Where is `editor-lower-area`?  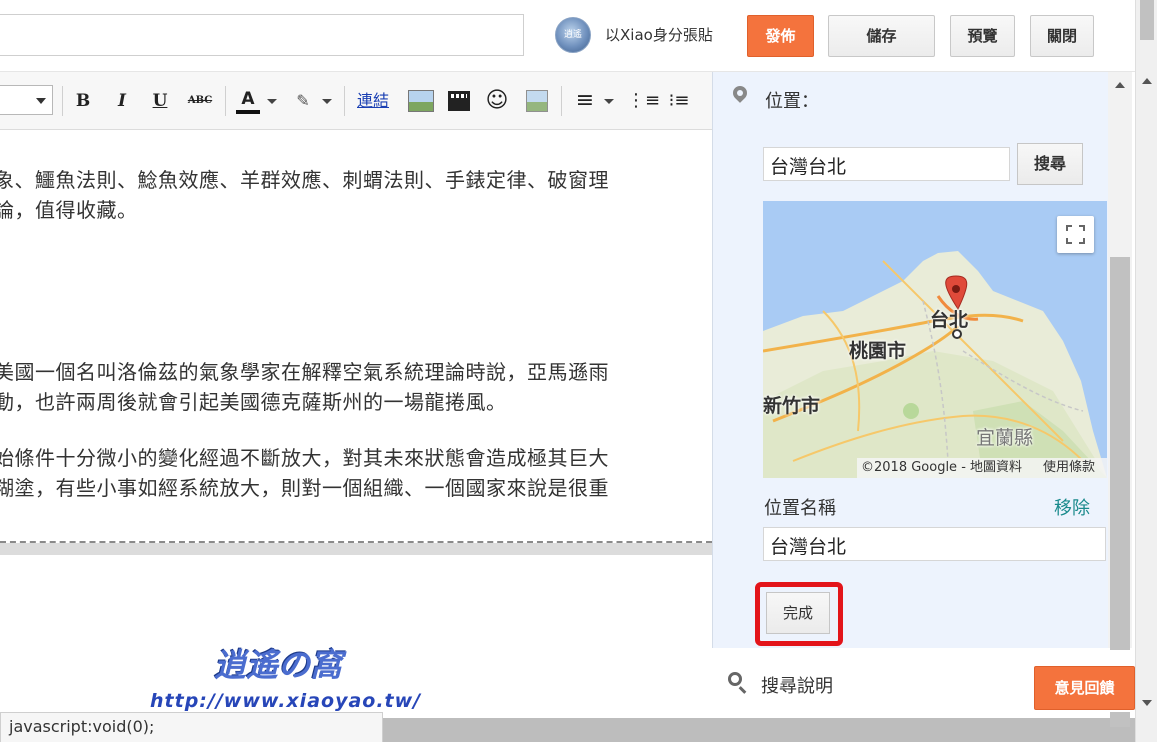 editor-lower-area is located at coordinates (356, 630).